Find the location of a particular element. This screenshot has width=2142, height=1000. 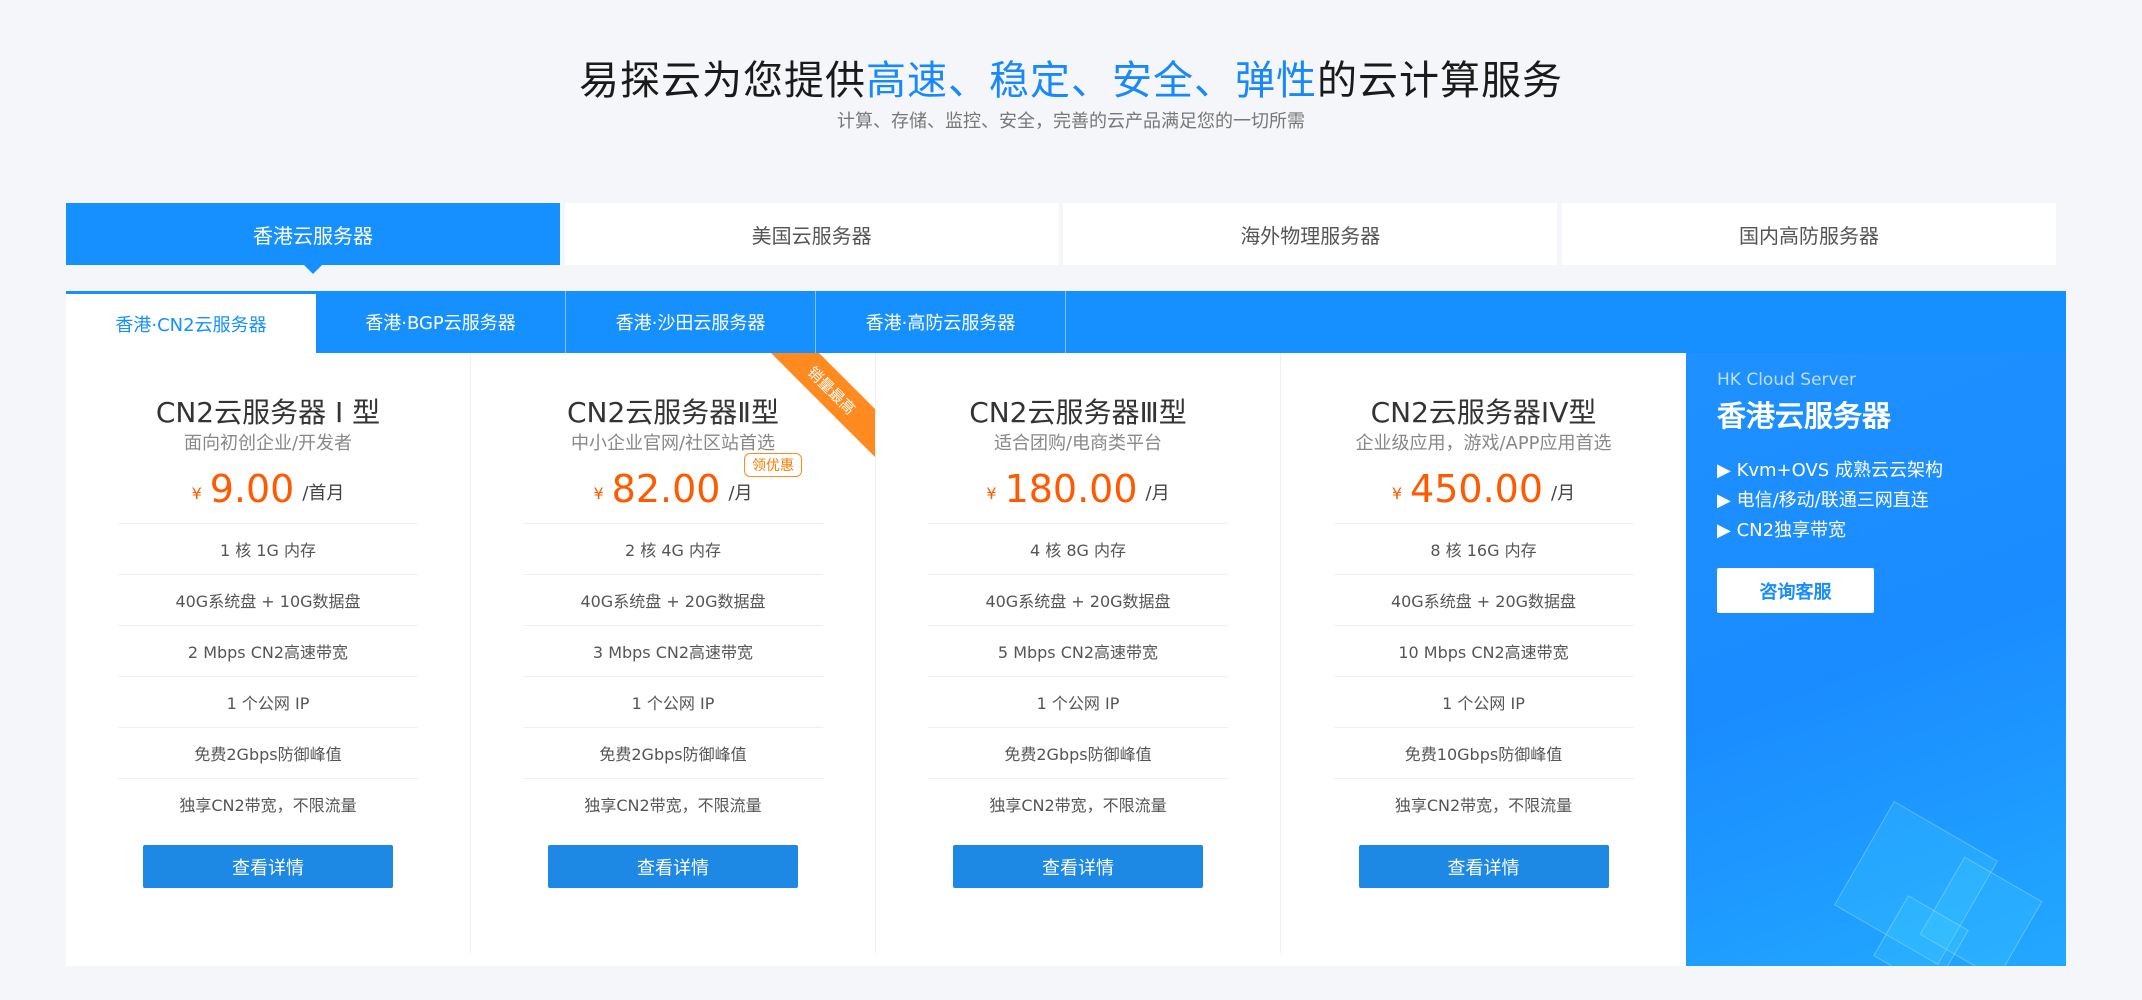

subtab-hk-shatin: 香港·沙田云服务器 is located at coordinates (691, 322).